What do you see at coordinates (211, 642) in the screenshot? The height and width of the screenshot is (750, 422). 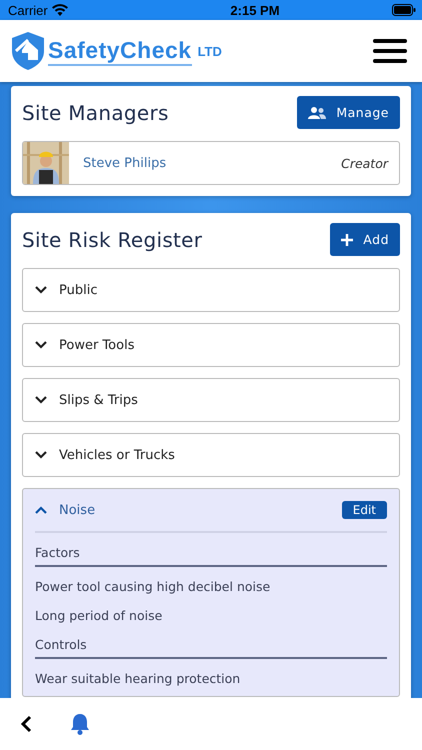 I see `section-heading: Controls` at bounding box center [211, 642].